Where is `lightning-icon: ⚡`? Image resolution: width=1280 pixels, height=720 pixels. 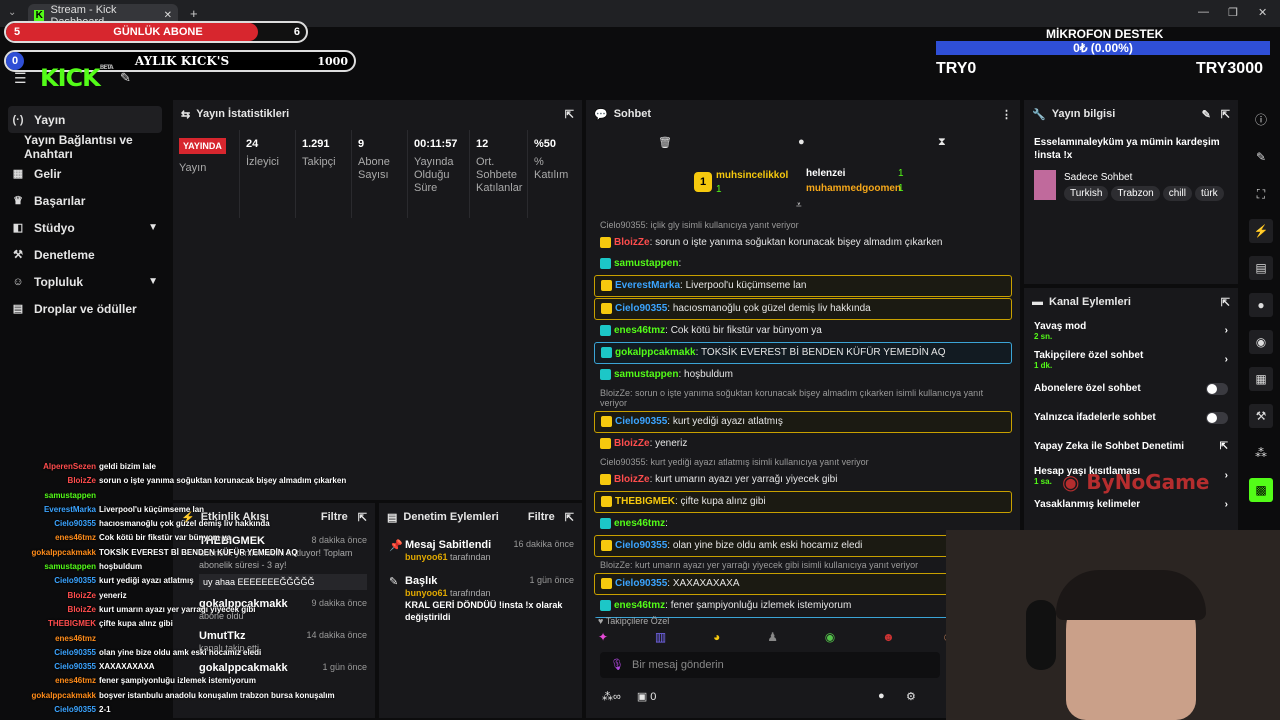
lightning-icon: ⚡ is located at coordinates (1261, 231).